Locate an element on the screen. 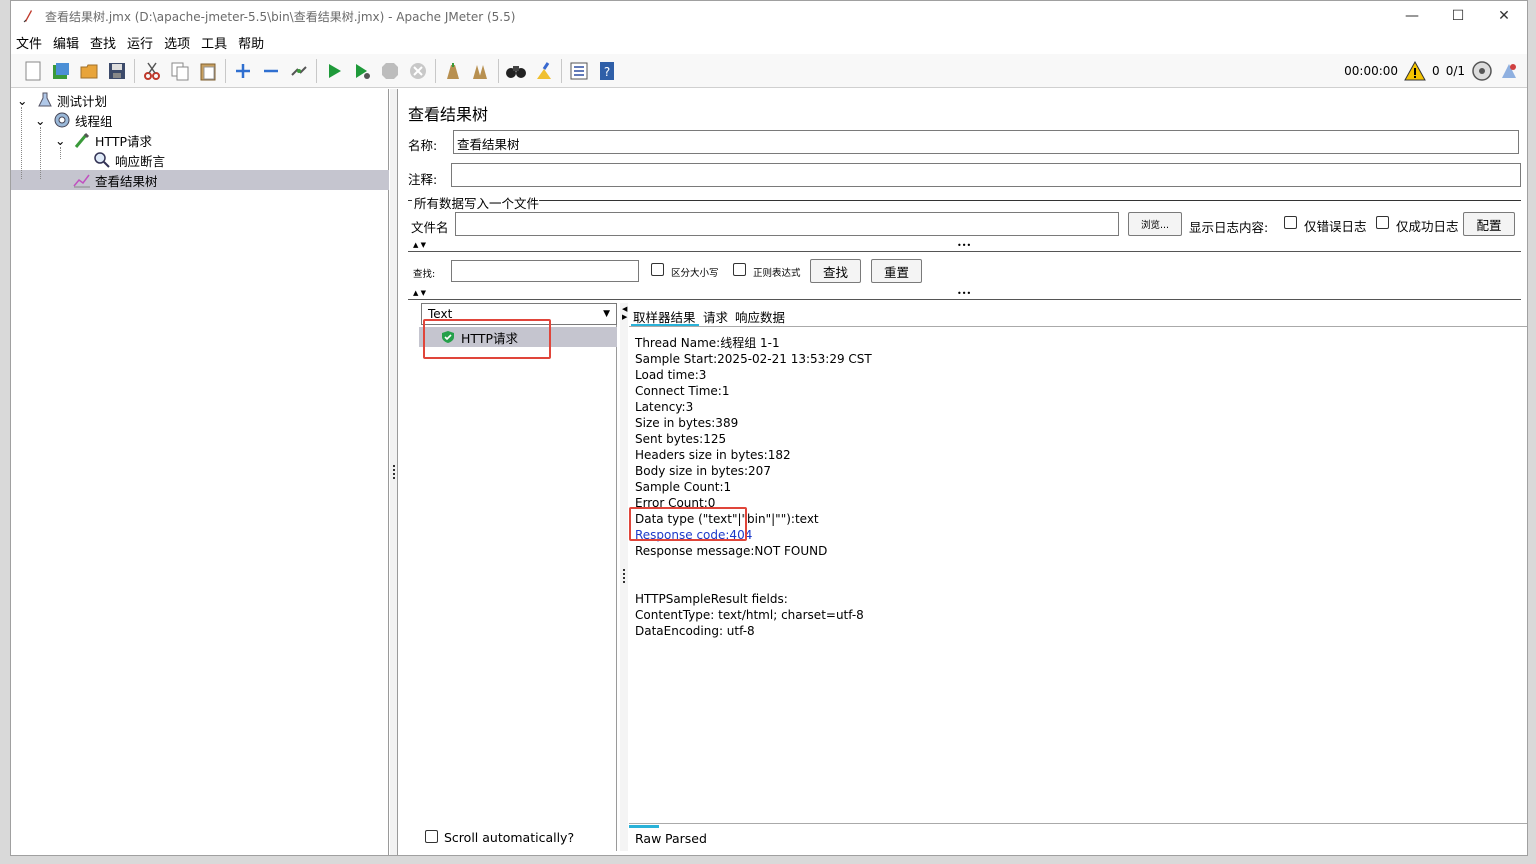  comment-field is located at coordinates (986, 175).